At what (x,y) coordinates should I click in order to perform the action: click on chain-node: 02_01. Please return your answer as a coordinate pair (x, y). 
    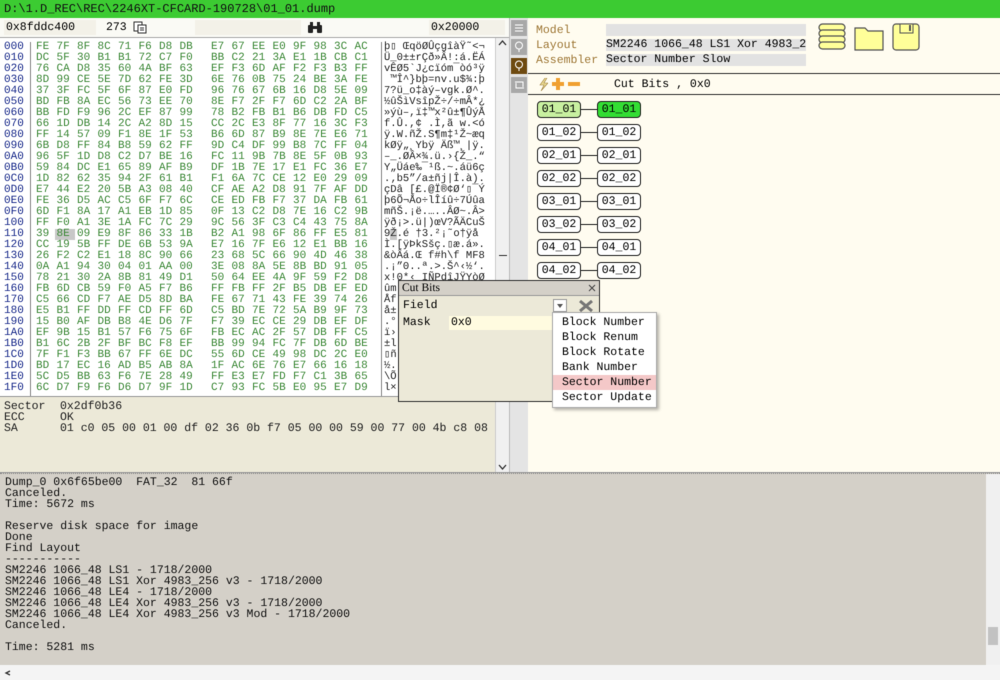
    Looking at the image, I should click on (559, 155).